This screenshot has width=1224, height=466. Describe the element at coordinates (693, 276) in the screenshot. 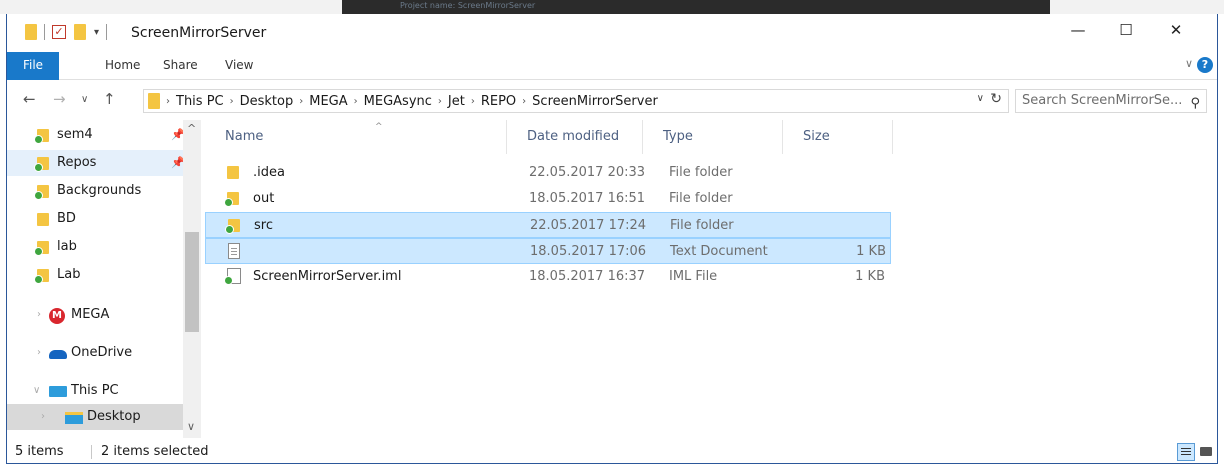

I see `file-type: IML File` at that location.